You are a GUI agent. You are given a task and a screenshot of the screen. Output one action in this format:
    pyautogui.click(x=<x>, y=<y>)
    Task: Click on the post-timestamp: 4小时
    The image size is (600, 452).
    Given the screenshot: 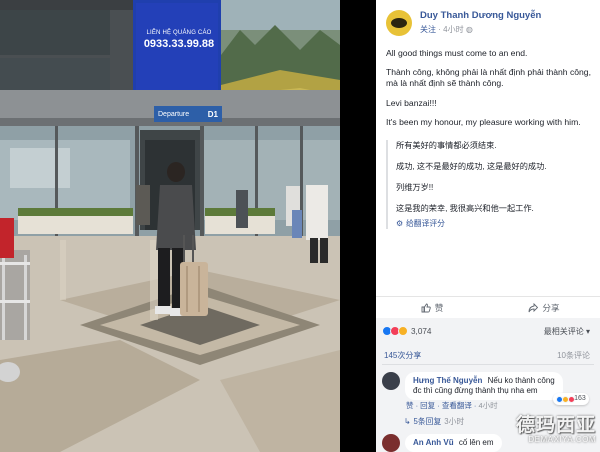 What is the action you would take?
    pyautogui.click(x=453, y=29)
    